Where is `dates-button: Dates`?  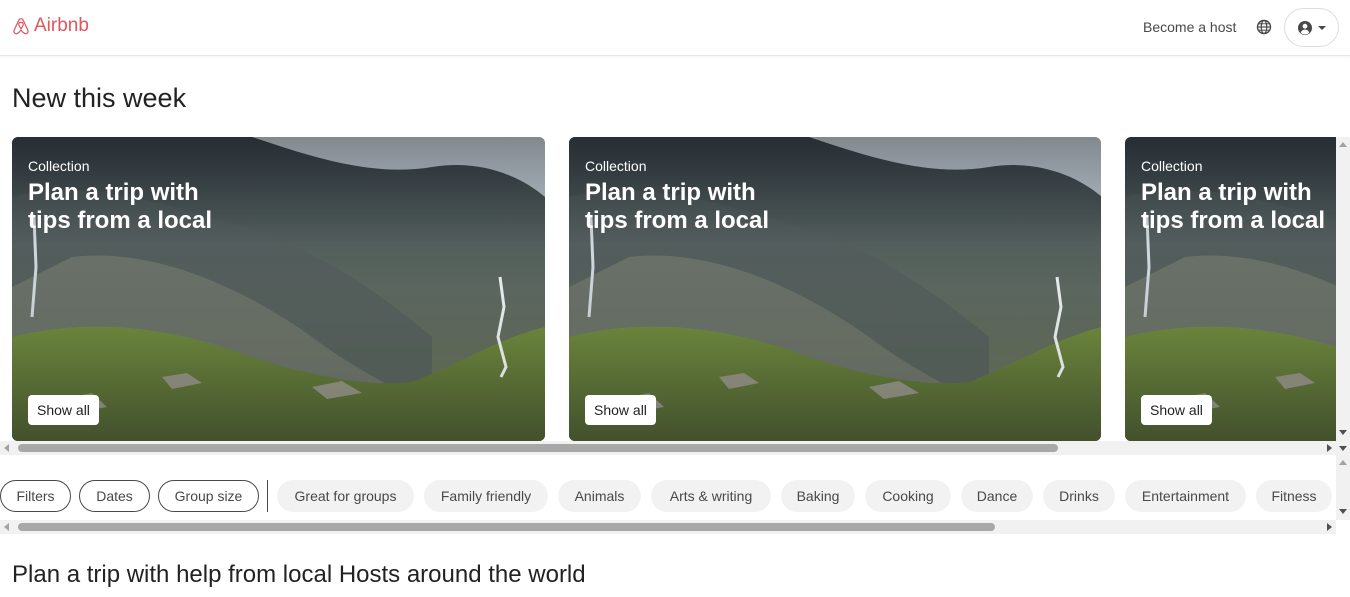
dates-button: Dates is located at coordinates (114, 496).